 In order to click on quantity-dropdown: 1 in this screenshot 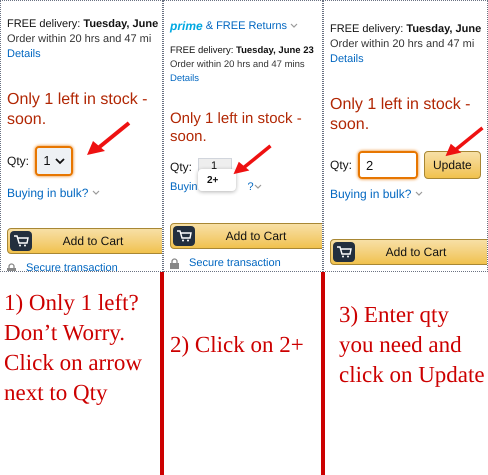, I will do `click(54, 161)`.